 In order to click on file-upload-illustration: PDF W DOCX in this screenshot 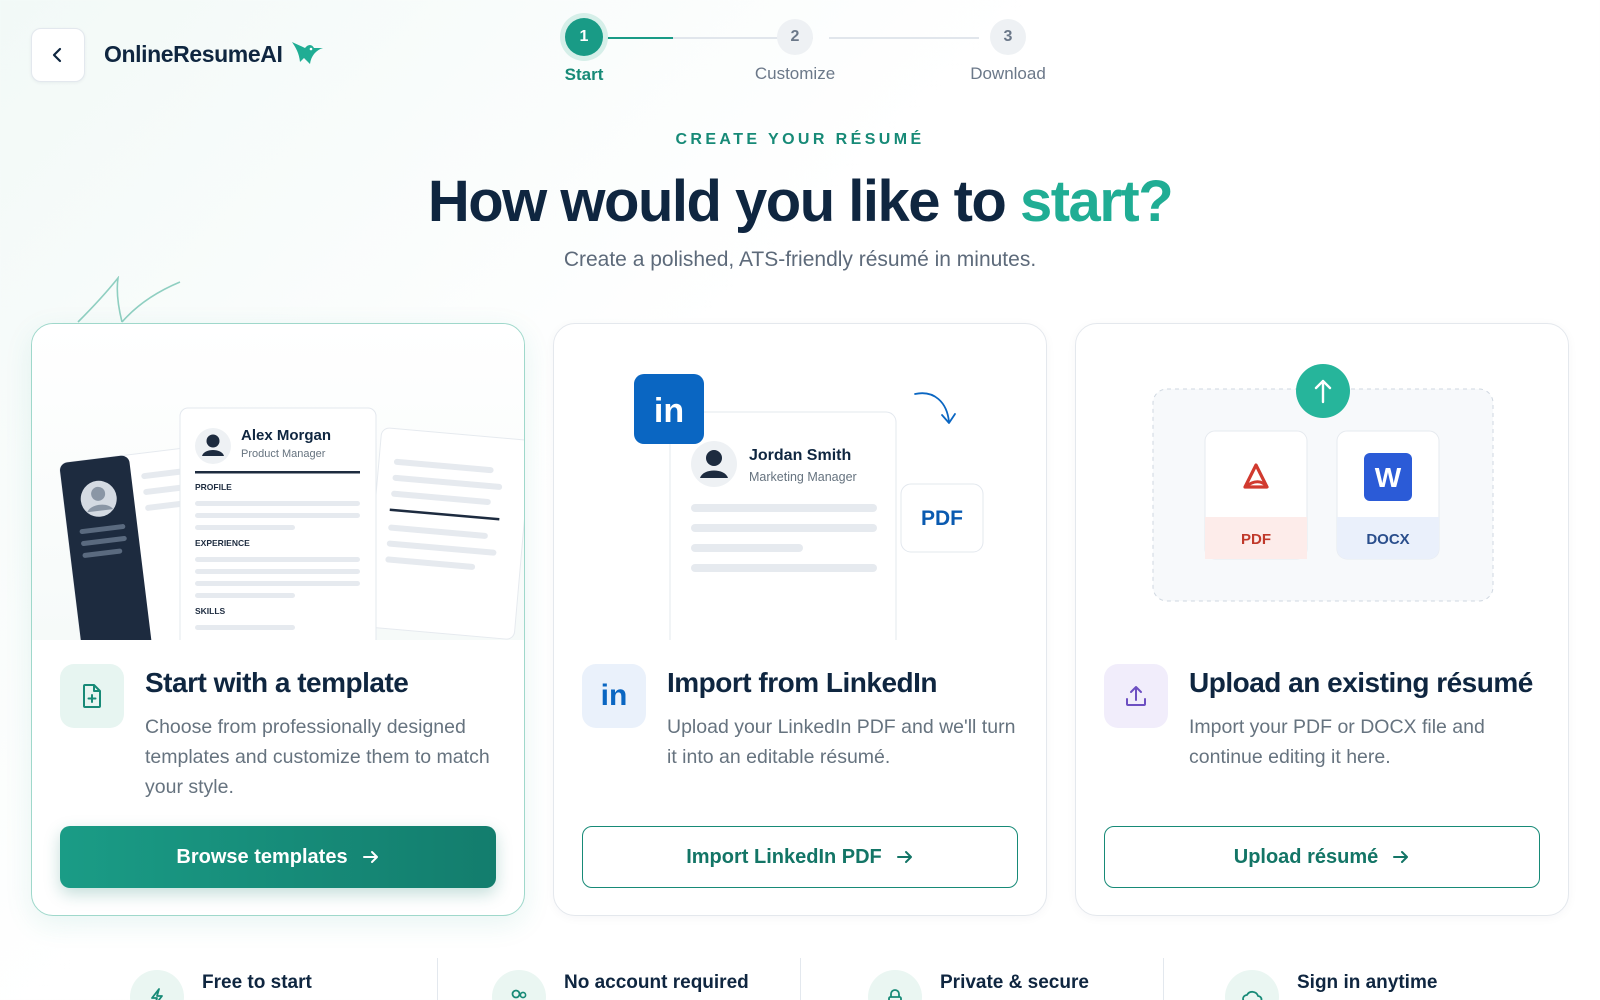, I will do `click(1323, 483)`.